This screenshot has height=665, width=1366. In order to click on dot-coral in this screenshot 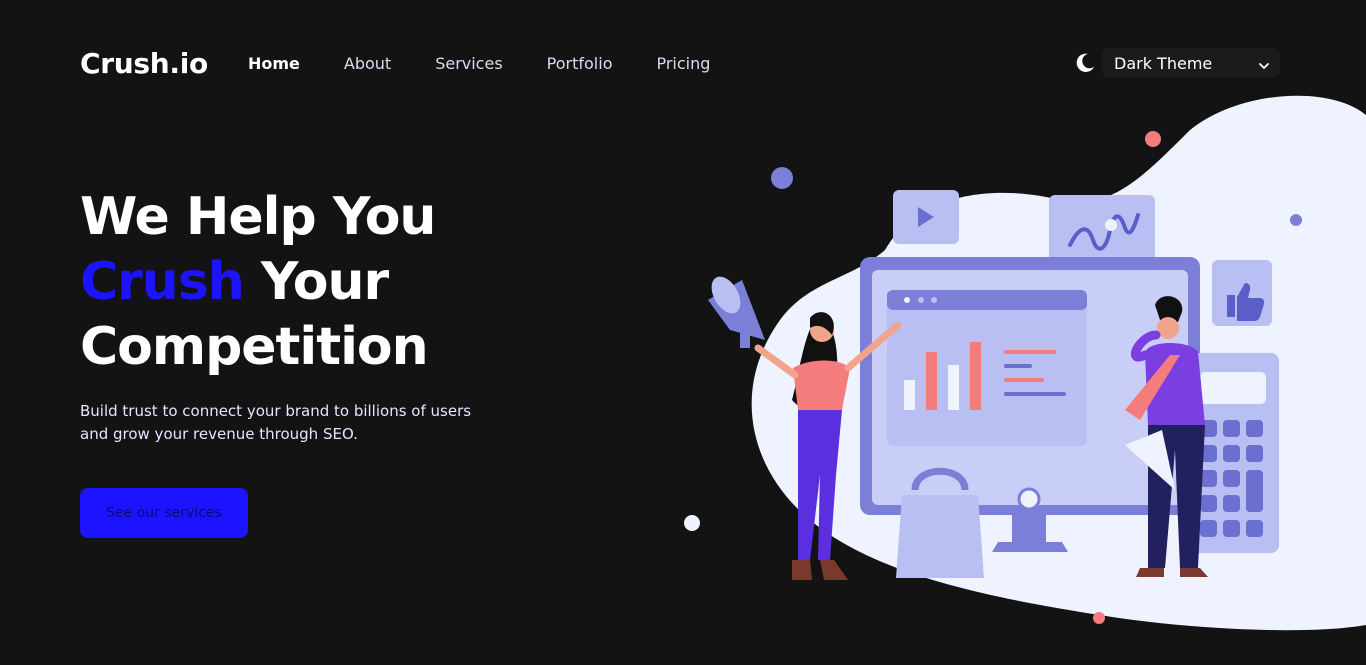, I will do `click(1153, 139)`.